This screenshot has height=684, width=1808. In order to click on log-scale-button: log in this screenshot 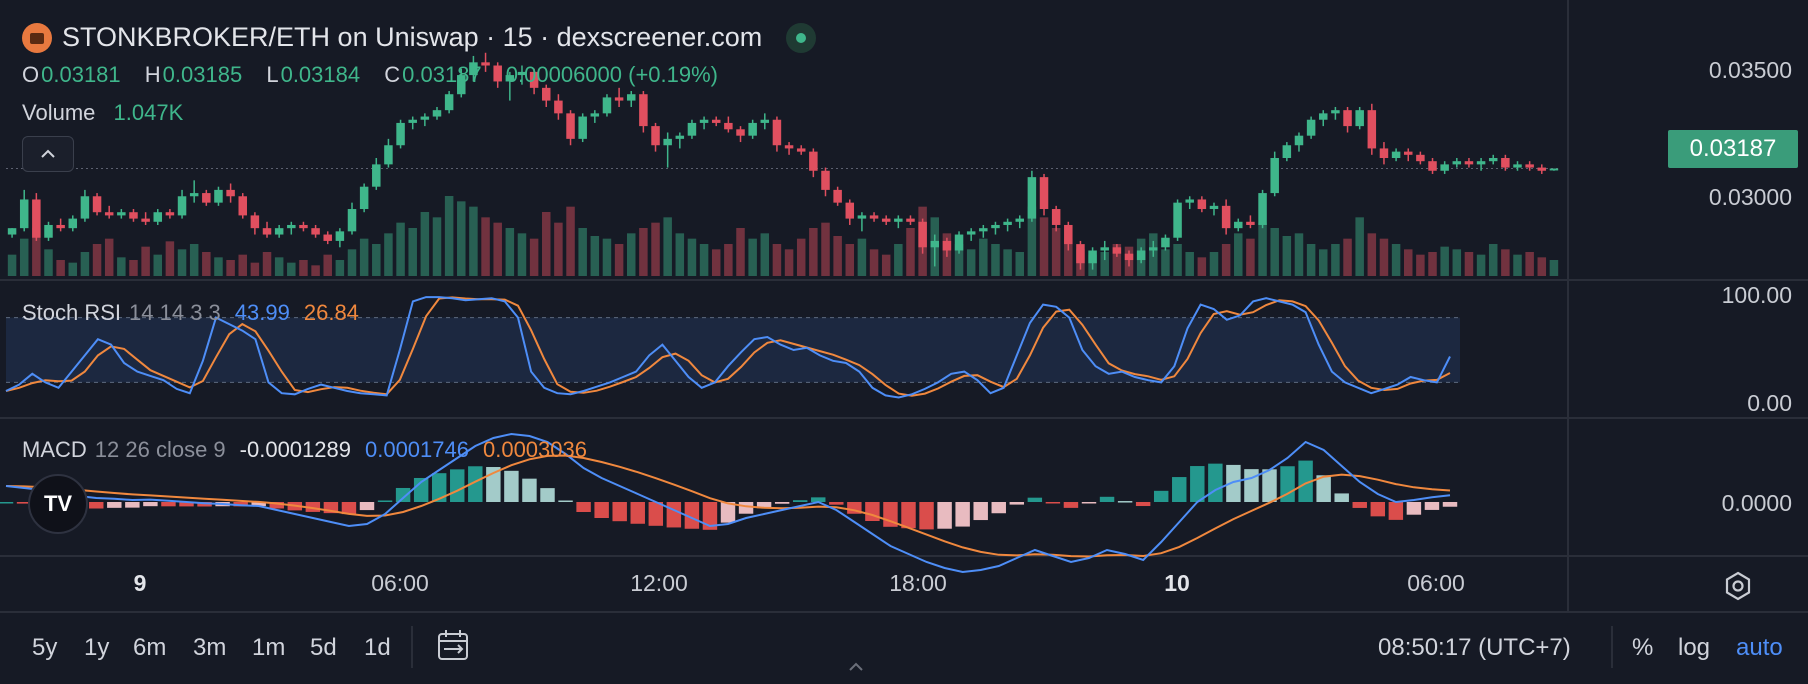, I will do `click(1694, 648)`.